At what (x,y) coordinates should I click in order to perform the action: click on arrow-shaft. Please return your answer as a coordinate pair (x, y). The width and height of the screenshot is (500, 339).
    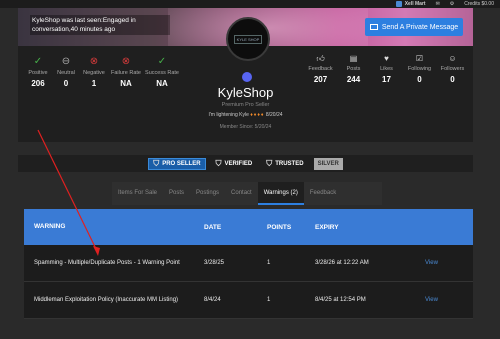
    Looking at the image, I should click on (68, 191).